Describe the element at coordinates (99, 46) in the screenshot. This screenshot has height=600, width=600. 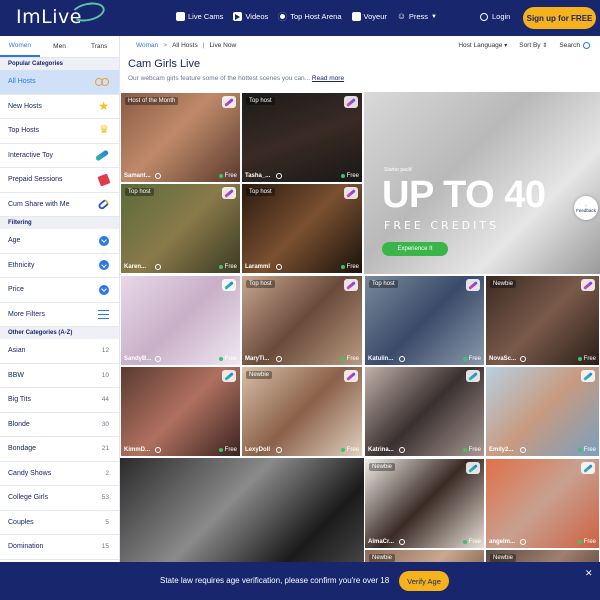
I see `tab-trans: Trans` at that location.